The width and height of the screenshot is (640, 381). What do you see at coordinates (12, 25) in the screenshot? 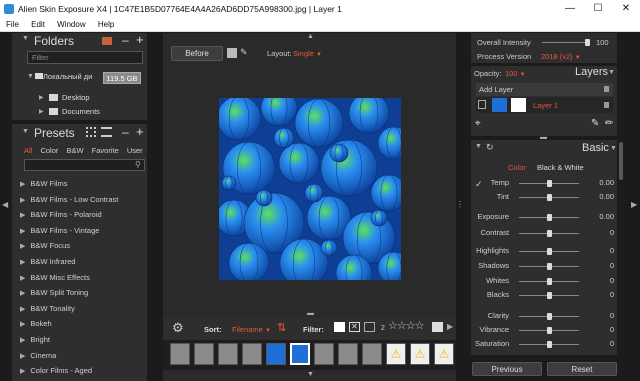
I see `menu-file: File` at bounding box center [12, 25].